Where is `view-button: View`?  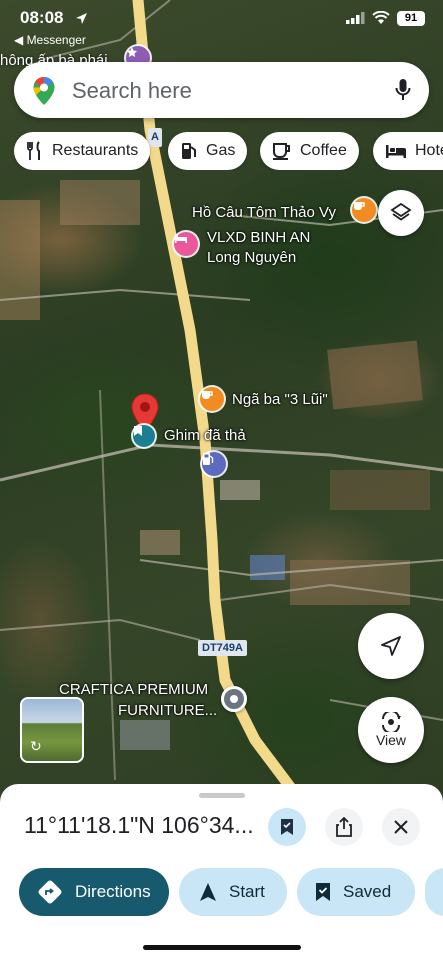
view-button: View is located at coordinates (391, 730).